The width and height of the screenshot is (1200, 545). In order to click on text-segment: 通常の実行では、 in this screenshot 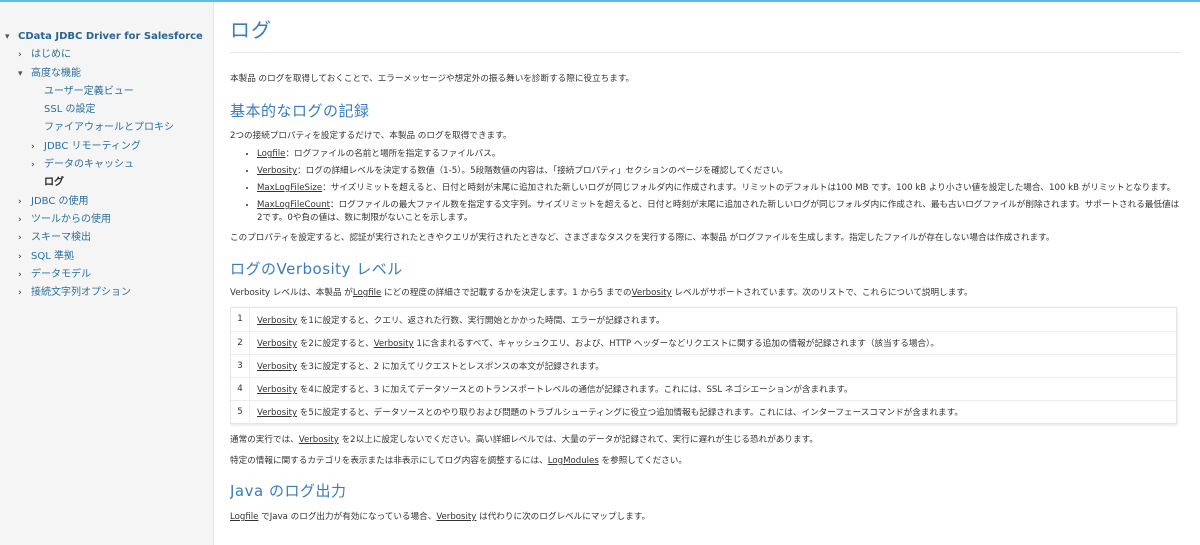, I will do `click(264, 440)`.